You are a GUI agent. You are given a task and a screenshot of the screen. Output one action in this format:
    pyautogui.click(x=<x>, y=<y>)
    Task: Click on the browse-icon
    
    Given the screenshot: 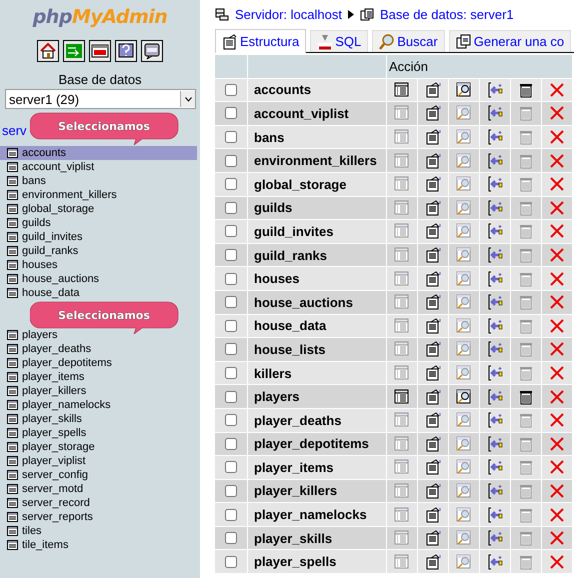 What is the action you would take?
    pyautogui.click(x=402, y=90)
    